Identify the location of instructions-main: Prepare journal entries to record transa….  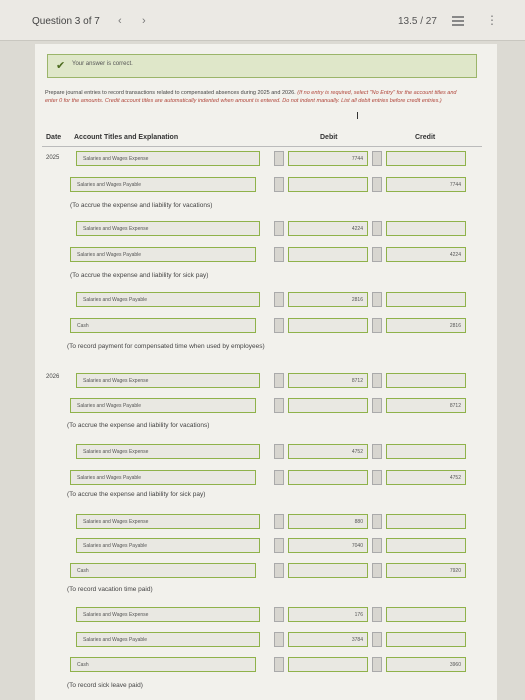
(170, 93).